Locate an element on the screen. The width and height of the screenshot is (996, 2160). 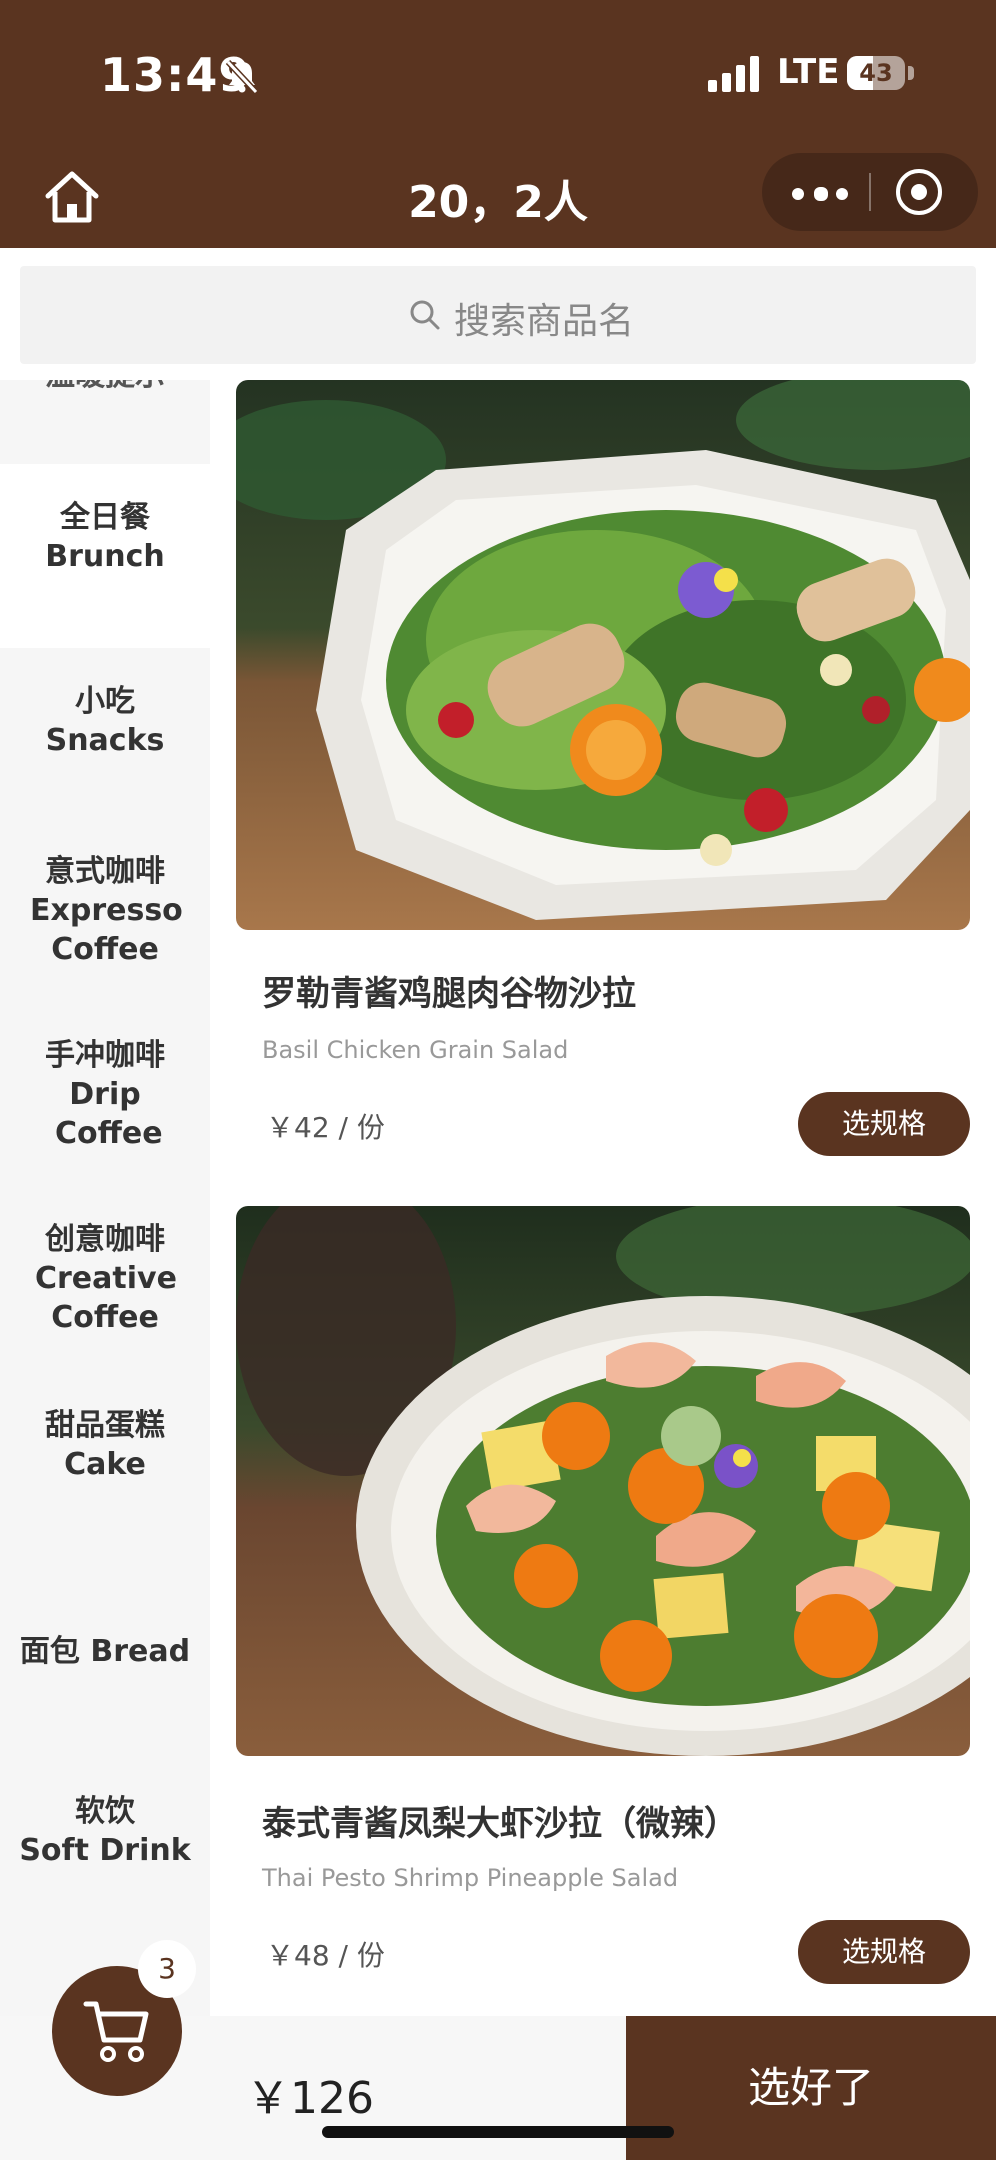
top-bar: 13:49 LTE 43 20，2人 is located at coordinates (498, 124).